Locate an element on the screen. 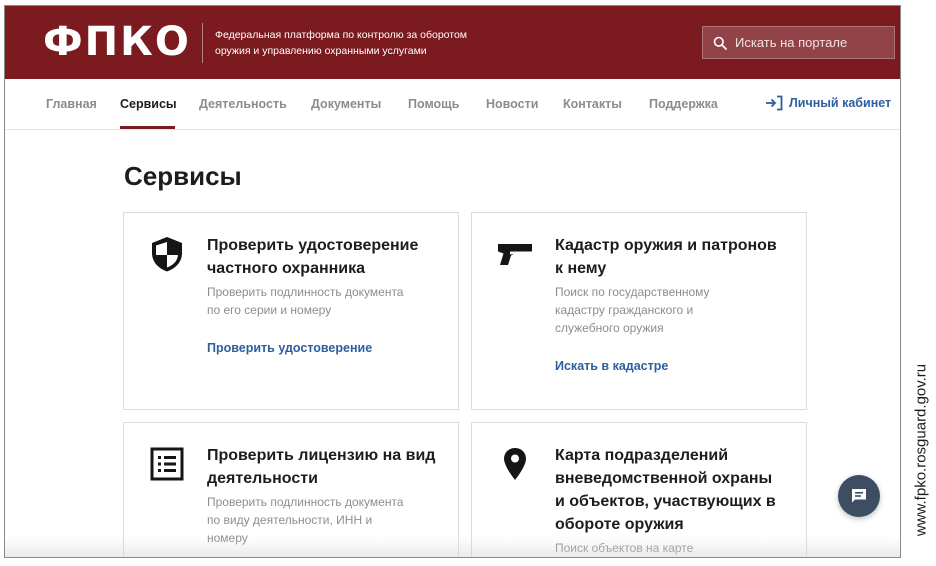 The image size is (936, 566). card-title-line: Проверить удостоверение is located at coordinates (313, 245).